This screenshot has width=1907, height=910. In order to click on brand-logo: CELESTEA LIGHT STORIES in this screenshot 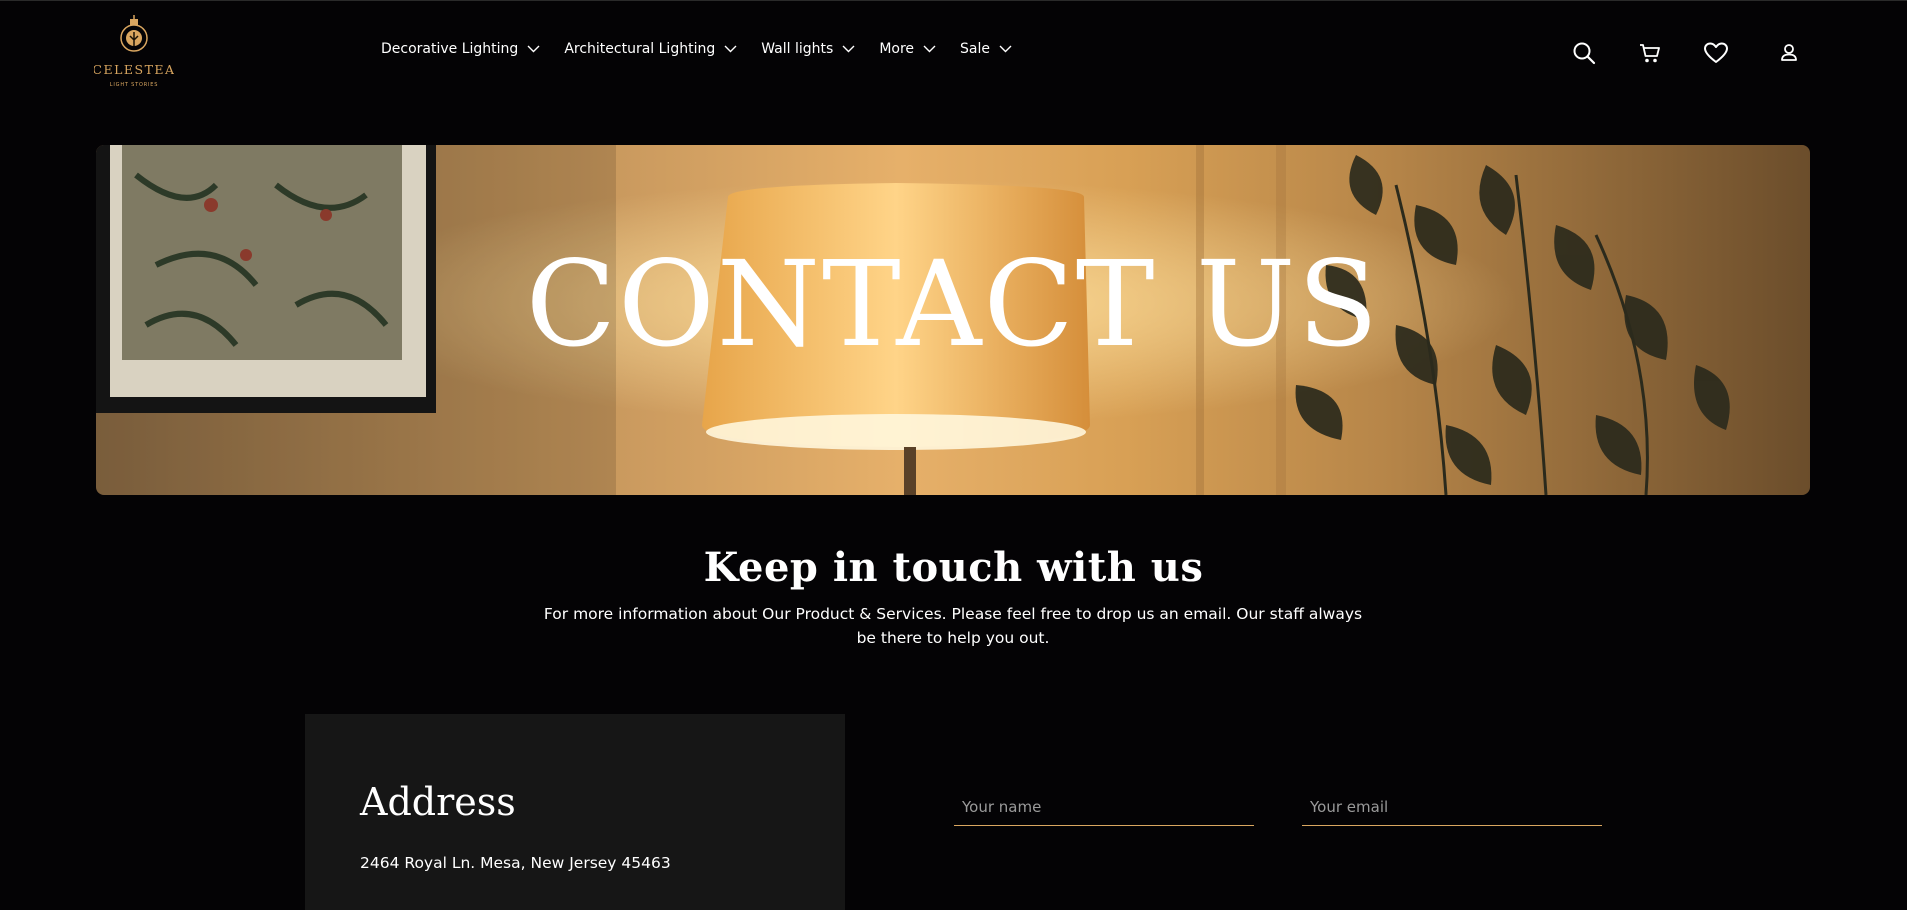, I will do `click(134, 53)`.